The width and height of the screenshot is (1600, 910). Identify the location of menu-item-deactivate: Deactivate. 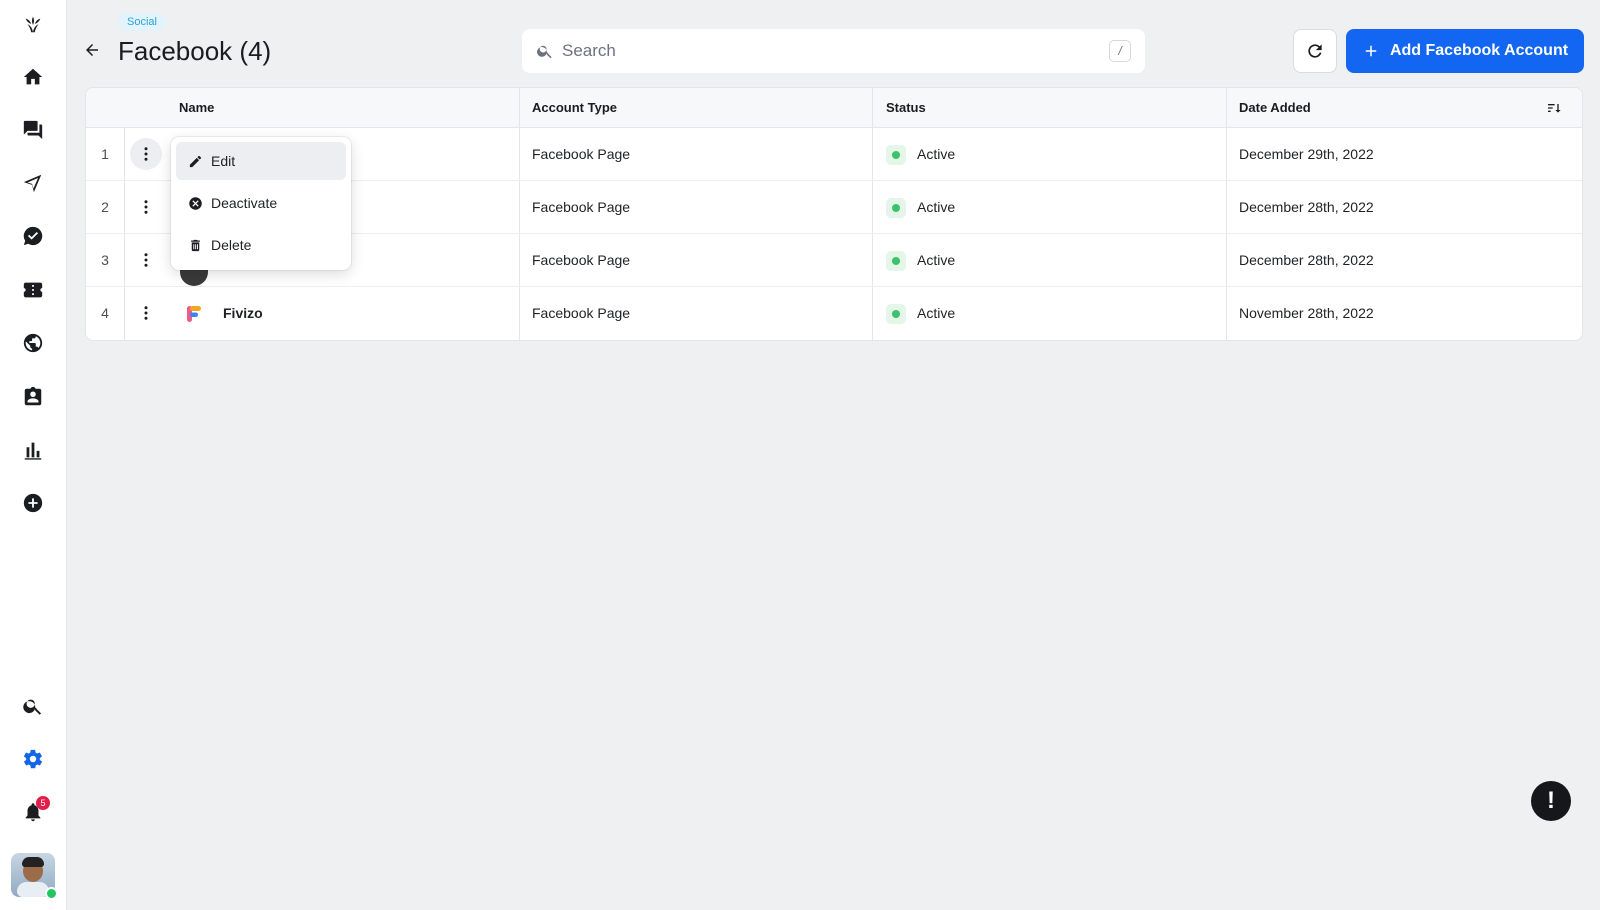
(261, 203).